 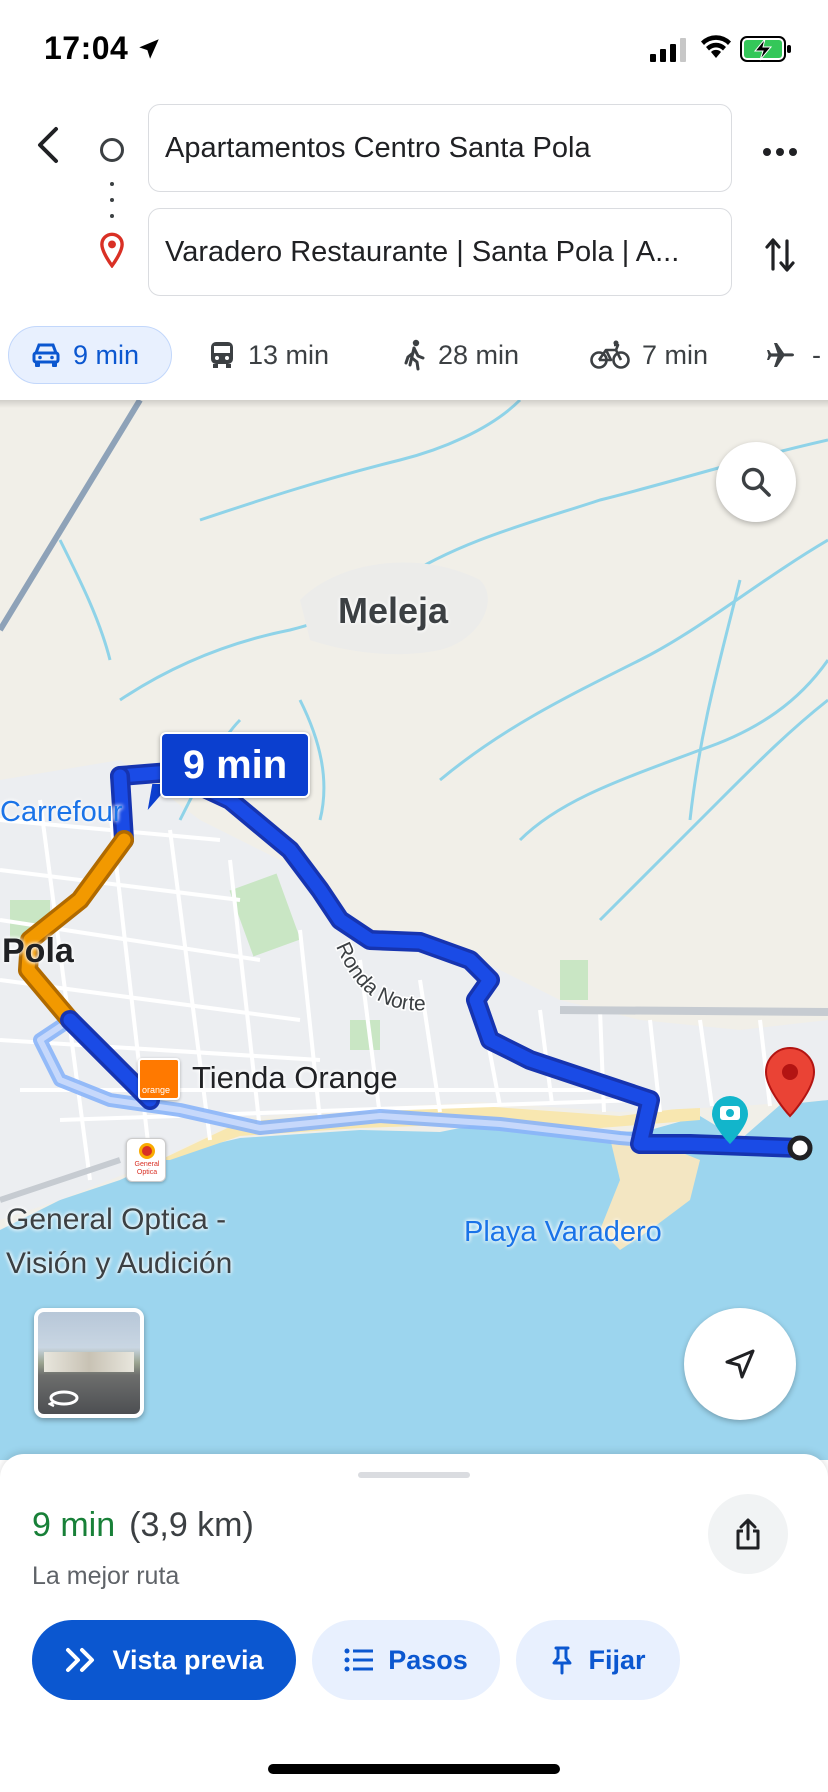 I want to click on pushpin-icon, so click(x=562, y=1660).